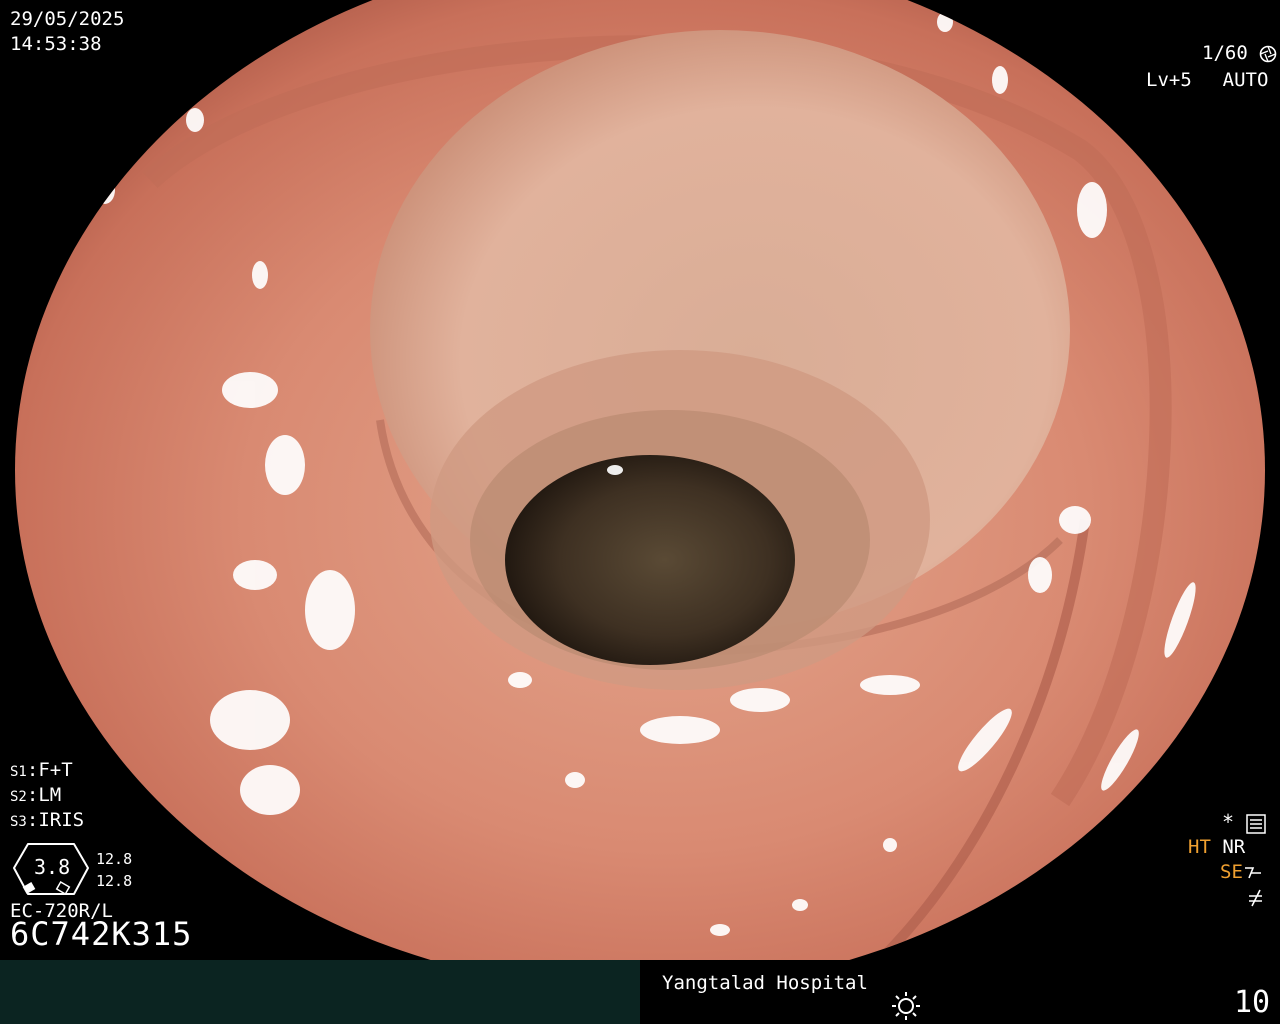 The height and width of the screenshot is (1024, 1280). I want to click on no-flash-indicator, so click(1256, 897).